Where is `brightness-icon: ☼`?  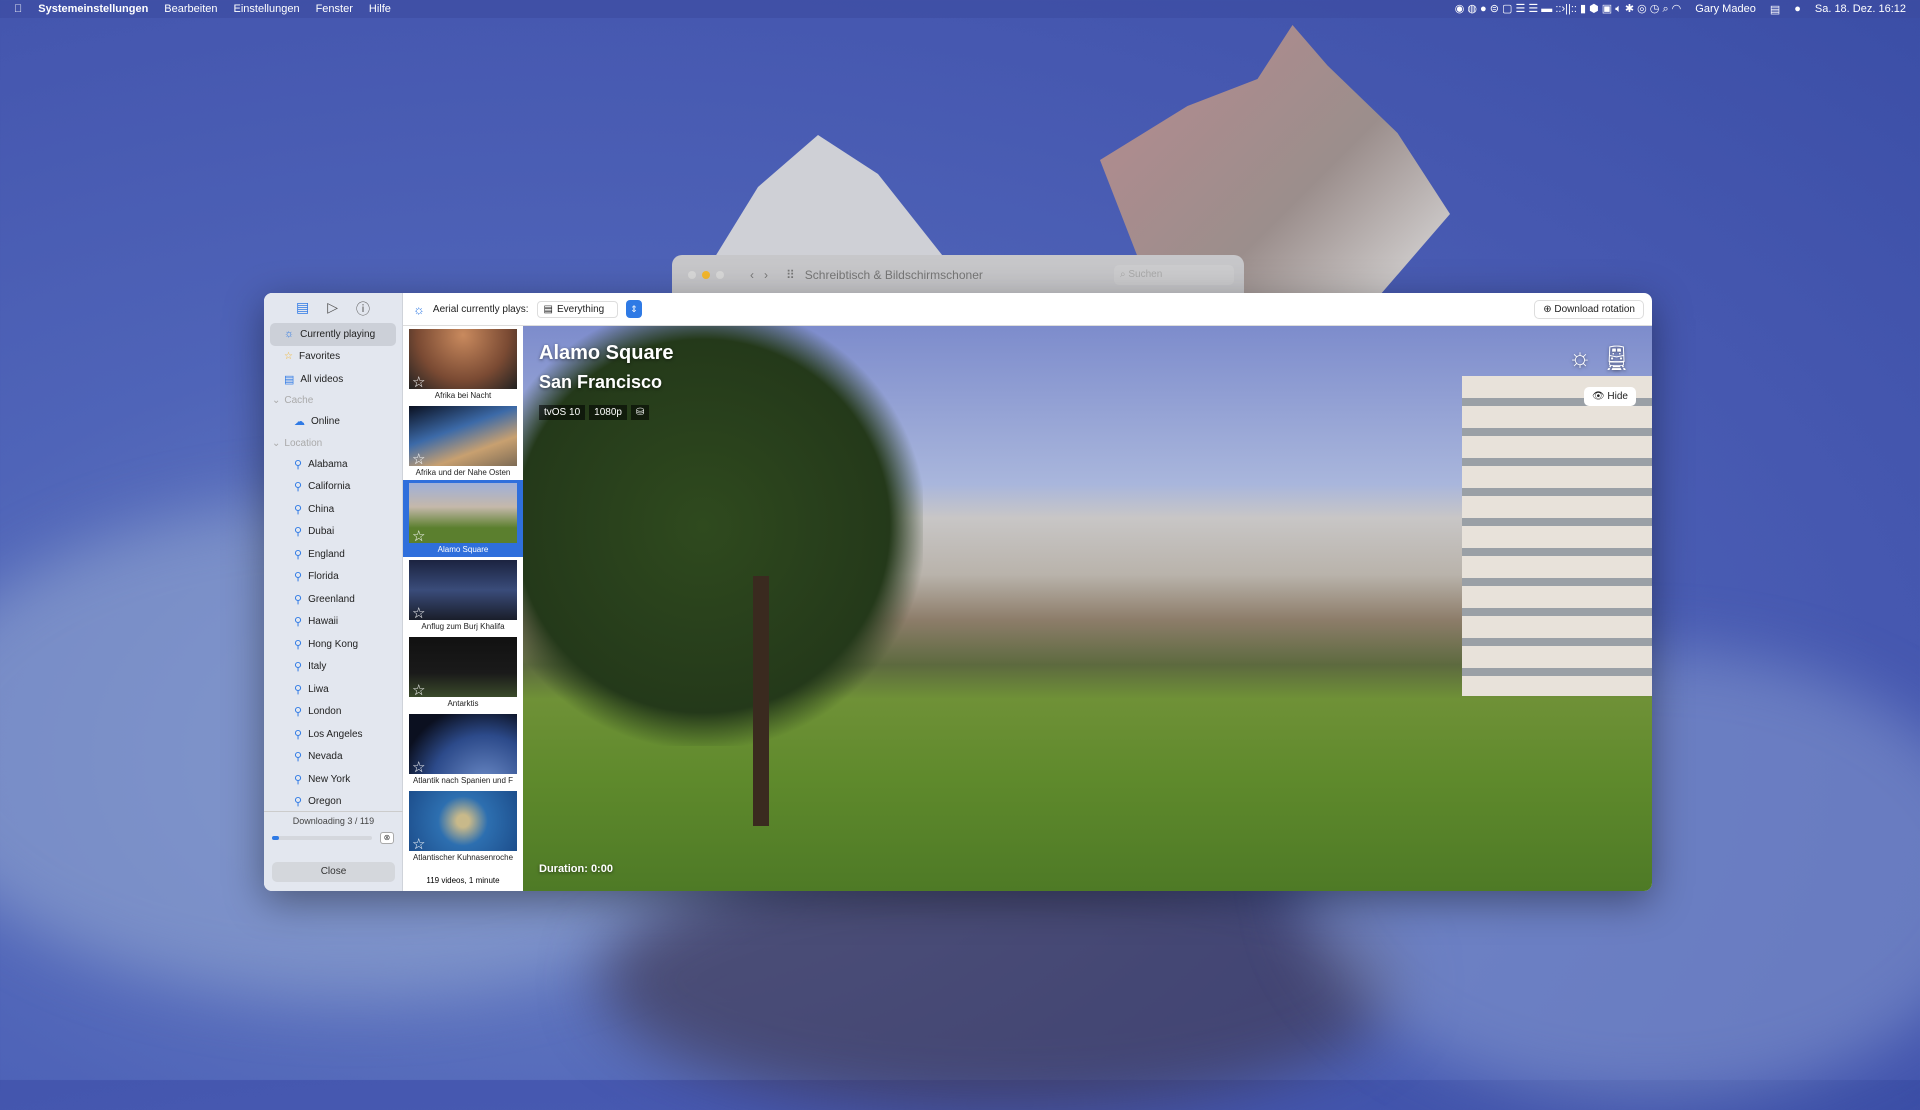 brightness-icon: ☼ is located at coordinates (1580, 357).